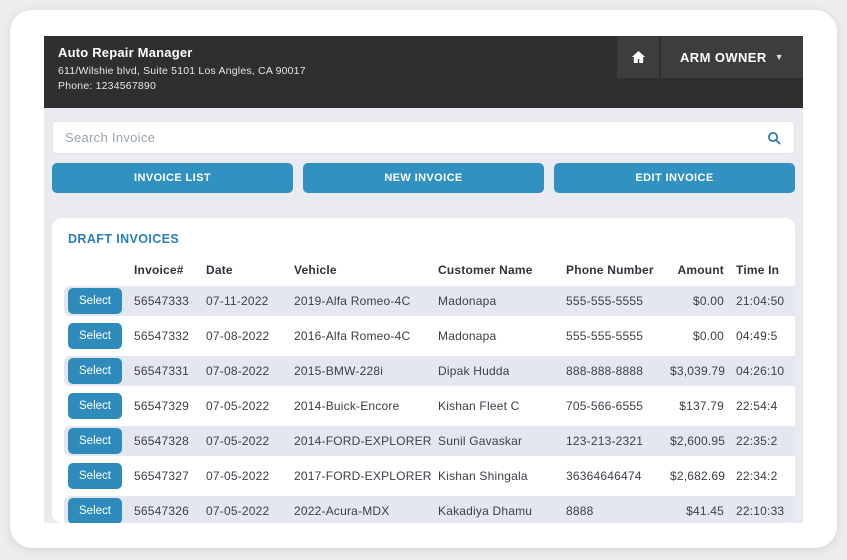 The height and width of the screenshot is (560, 847). Describe the element at coordinates (779, 57) in the screenshot. I see `chevron-down-icon: ▼` at that location.